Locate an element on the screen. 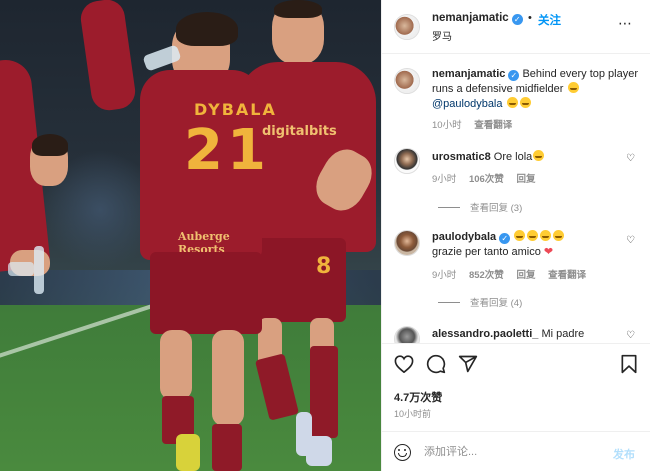 The height and width of the screenshot is (471, 650). like-count: 4.7万次赞 is located at coordinates (418, 397).